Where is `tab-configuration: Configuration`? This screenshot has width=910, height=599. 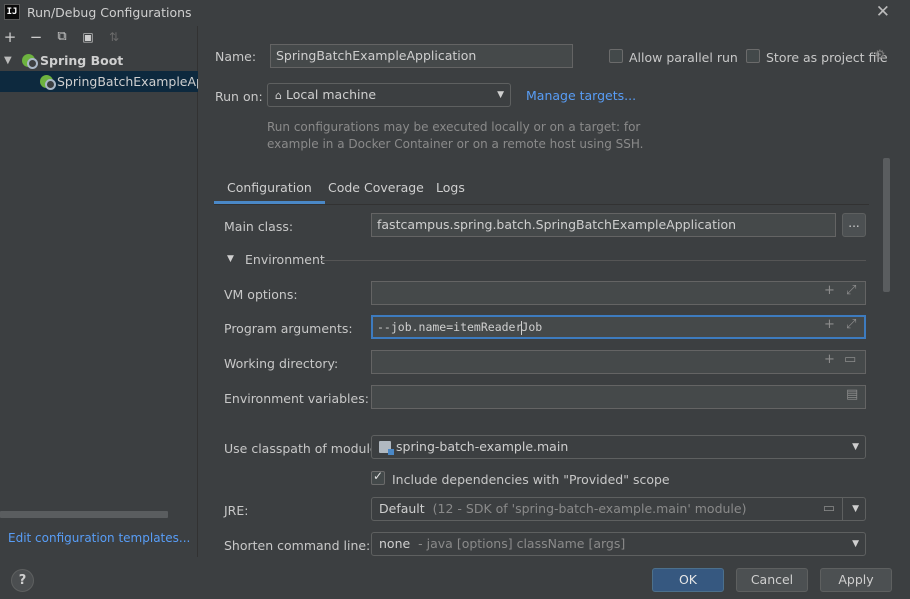
tab-configuration: Configuration is located at coordinates (269, 189).